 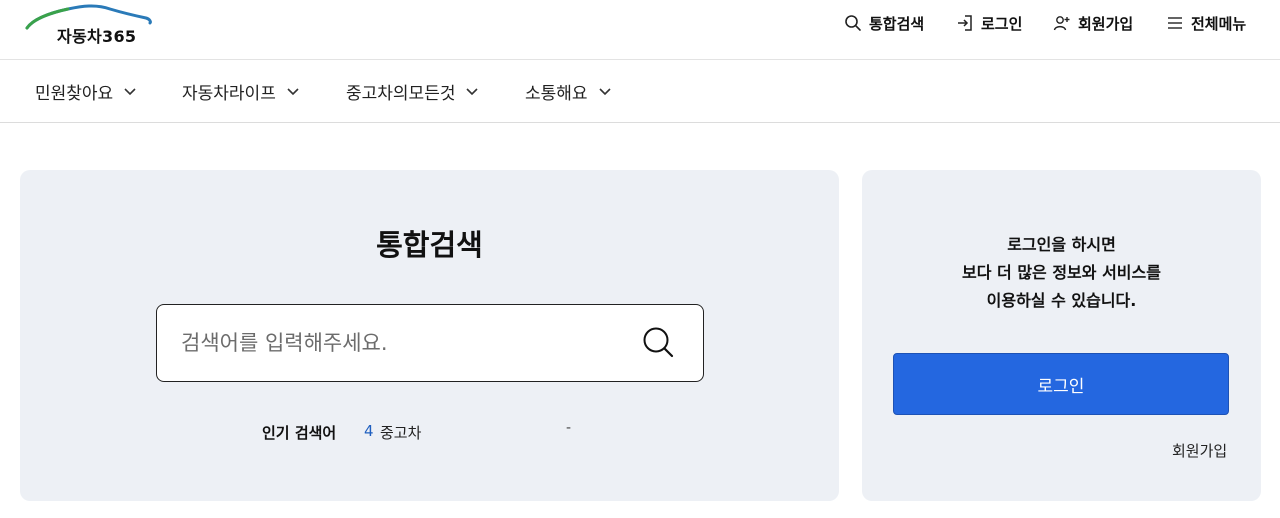 I want to click on nav-item-carlife: 자동차라이프, so click(x=241, y=91).